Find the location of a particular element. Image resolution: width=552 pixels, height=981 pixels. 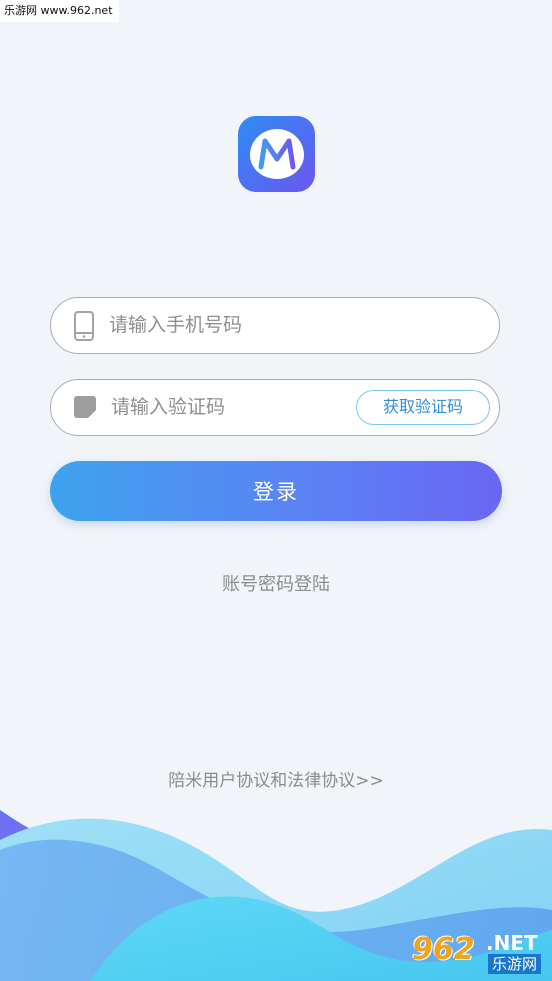

code-field: 获取验证码 is located at coordinates (275, 407).